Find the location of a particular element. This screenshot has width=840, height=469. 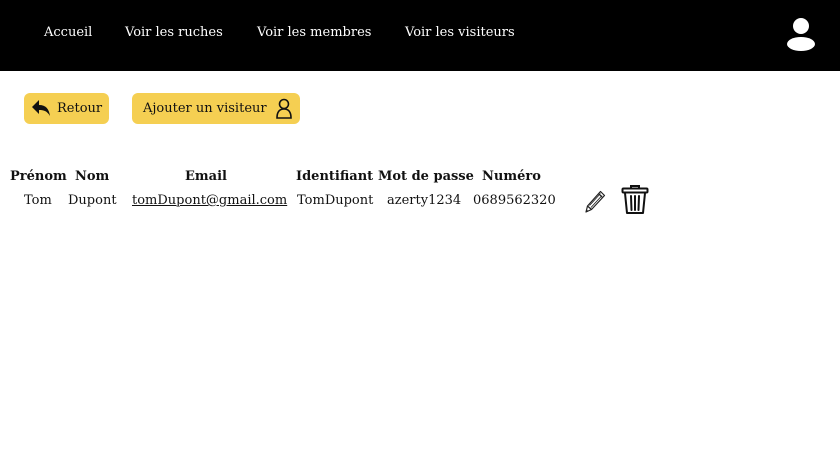

pencil-icon is located at coordinates (595, 201).